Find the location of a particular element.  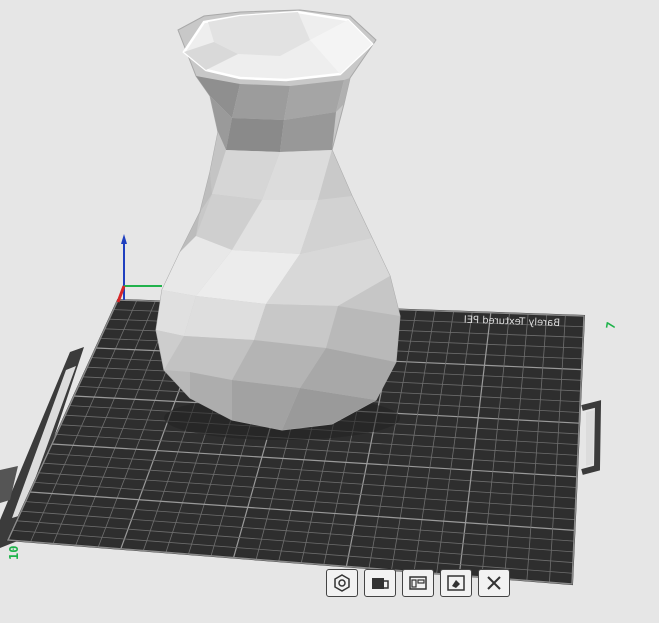

camera-icon is located at coordinates (380, 583).